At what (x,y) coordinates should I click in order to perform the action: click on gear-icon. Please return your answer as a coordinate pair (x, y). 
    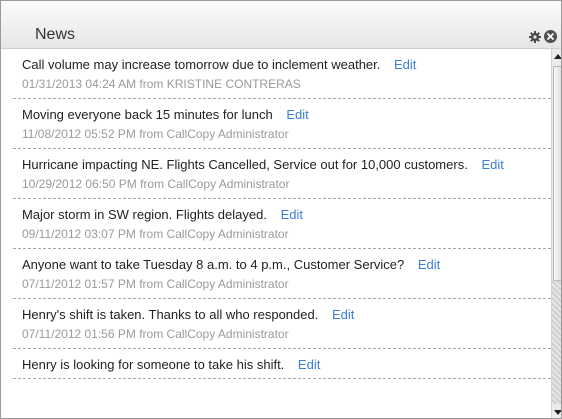
    Looking at the image, I should click on (535, 37).